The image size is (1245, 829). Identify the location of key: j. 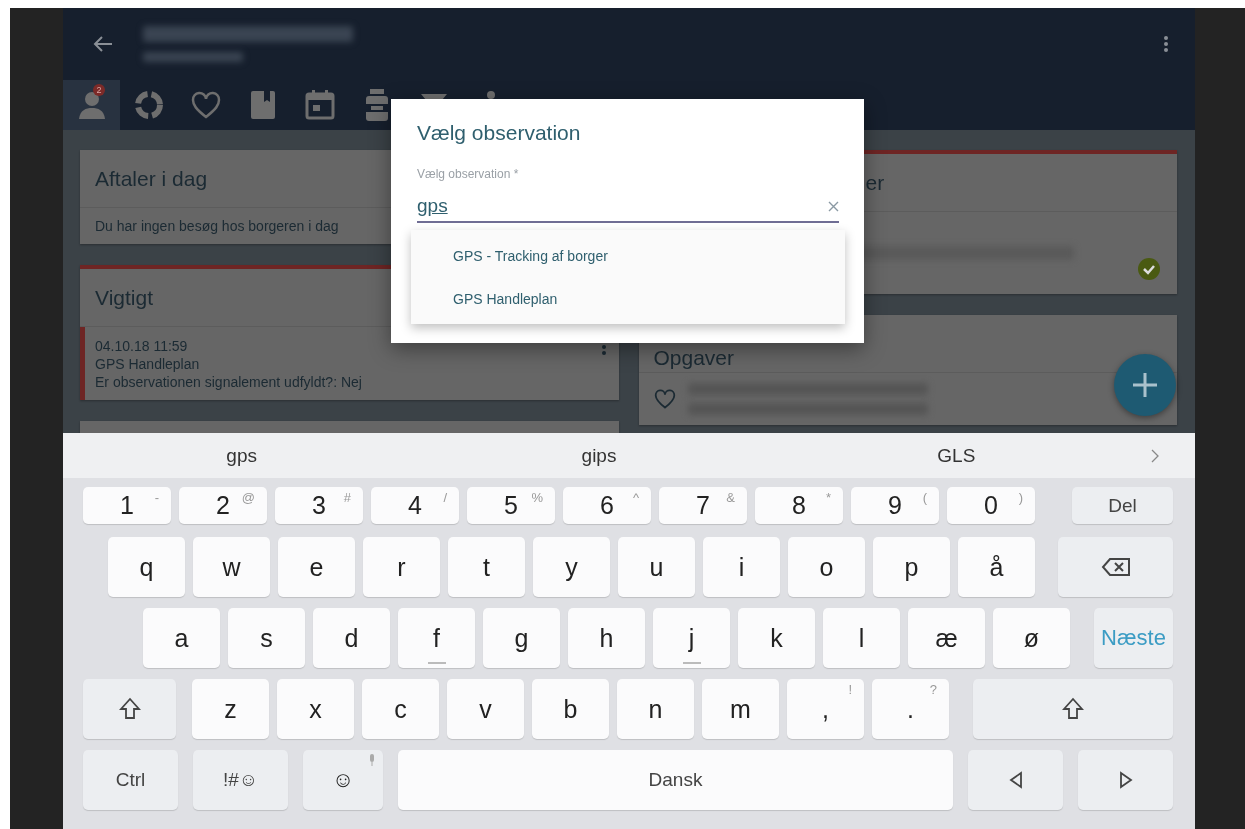
(691, 638).